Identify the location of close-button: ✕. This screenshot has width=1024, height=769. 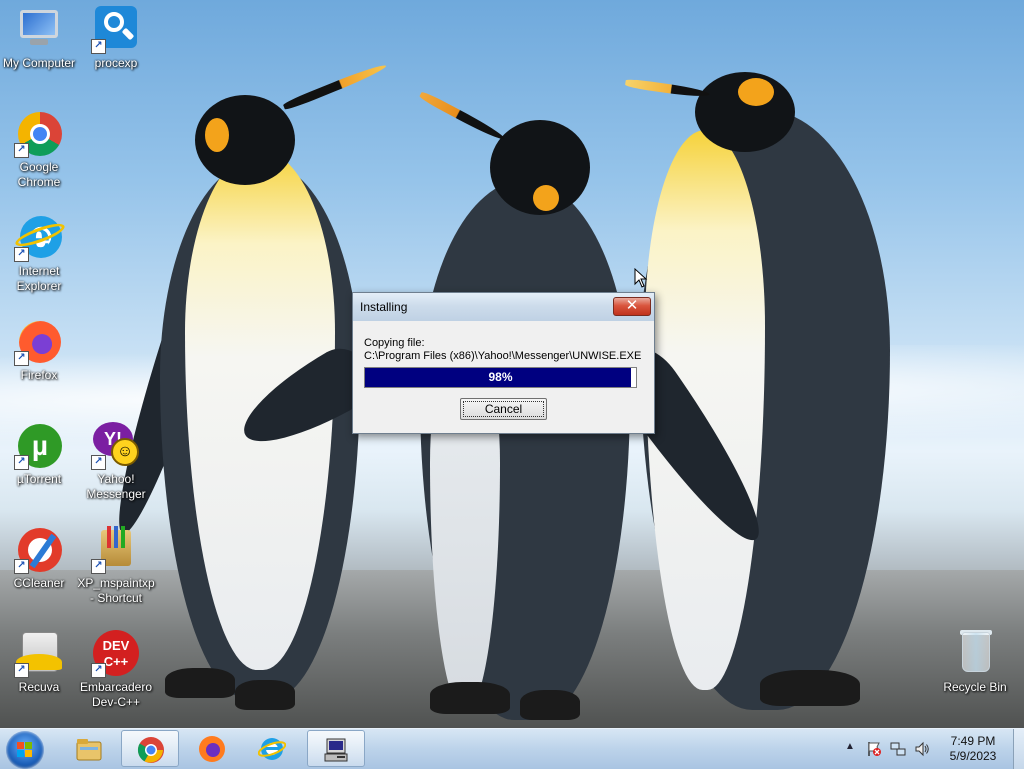
(632, 306).